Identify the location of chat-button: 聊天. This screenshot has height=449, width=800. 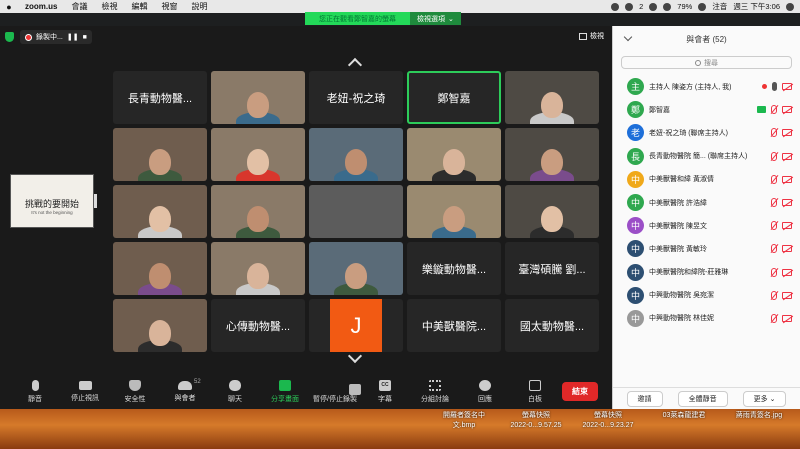
(235, 391).